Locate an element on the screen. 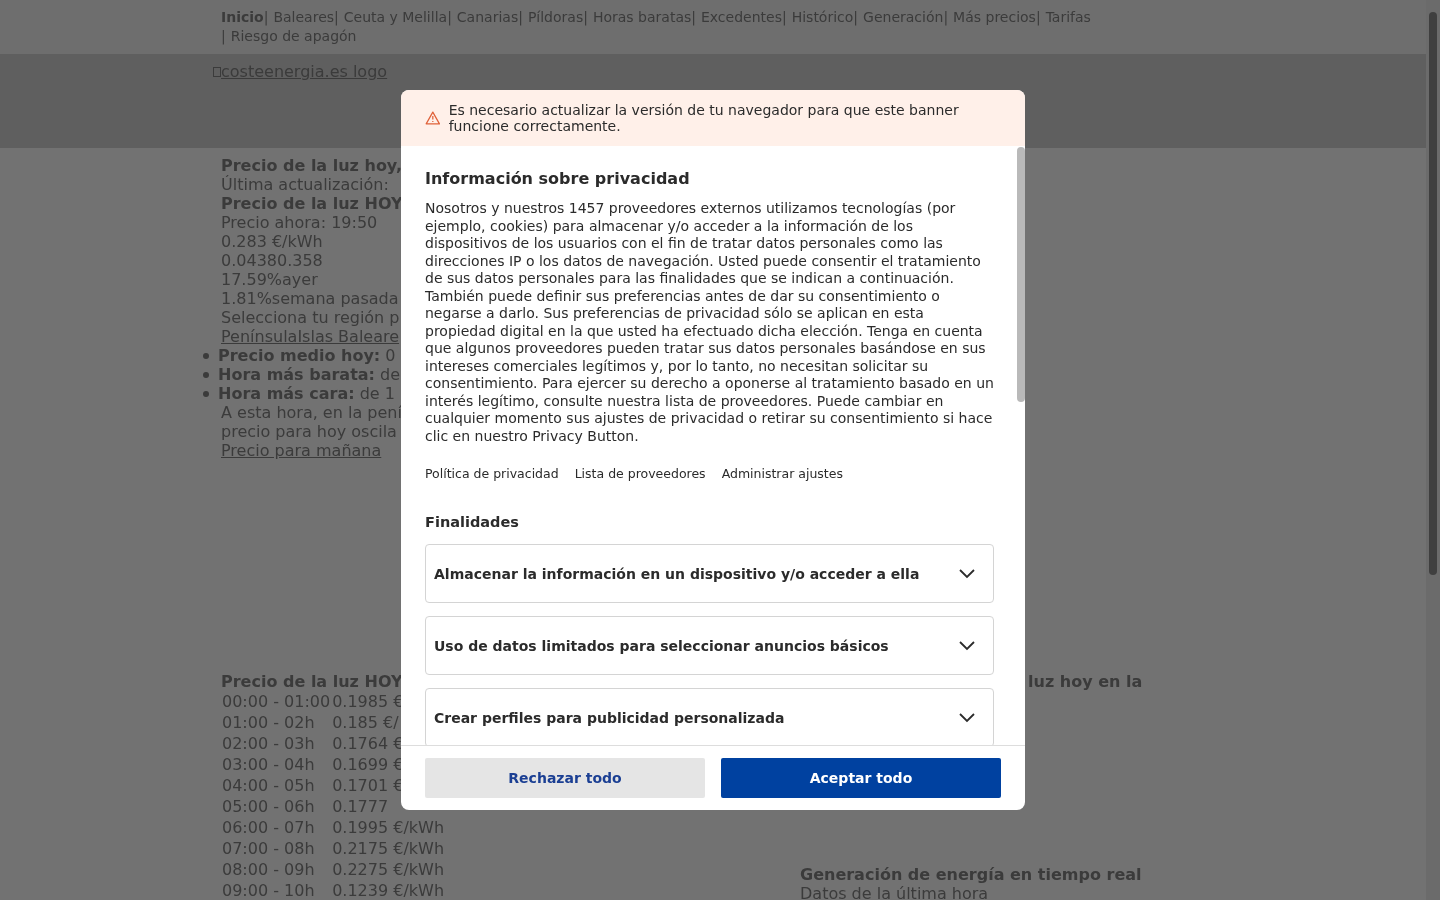 Image resolution: width=1440 pixels, height=900 pixels. hour-cell-text: 09:00 - 10h is located at coordinates (269, 890).